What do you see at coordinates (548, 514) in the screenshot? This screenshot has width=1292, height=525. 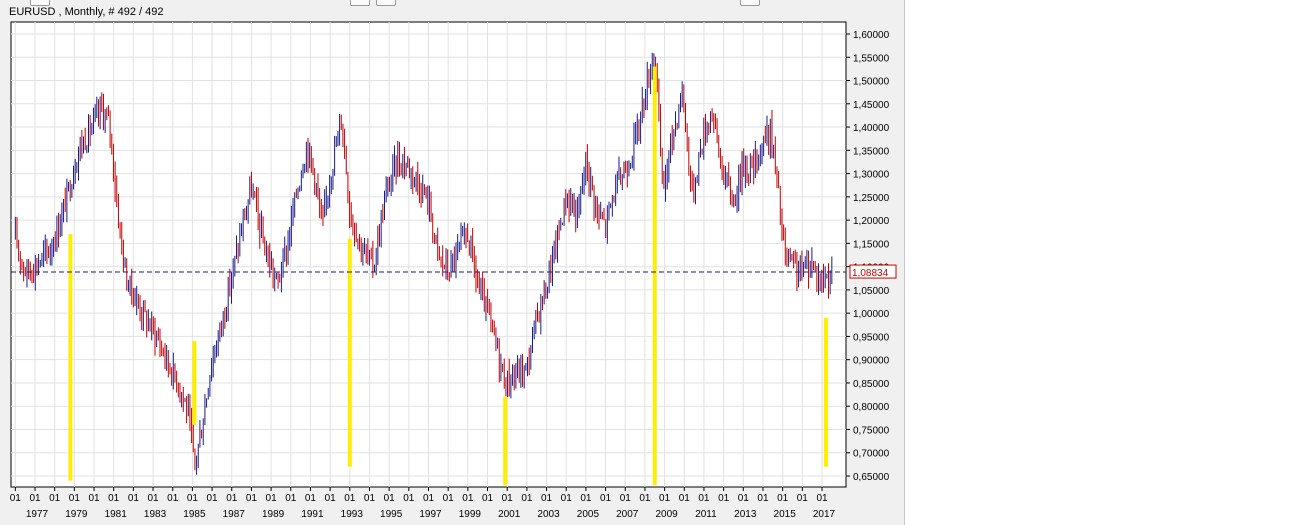 I see `x-year-label: 2003` at bounding box center [548, 514].